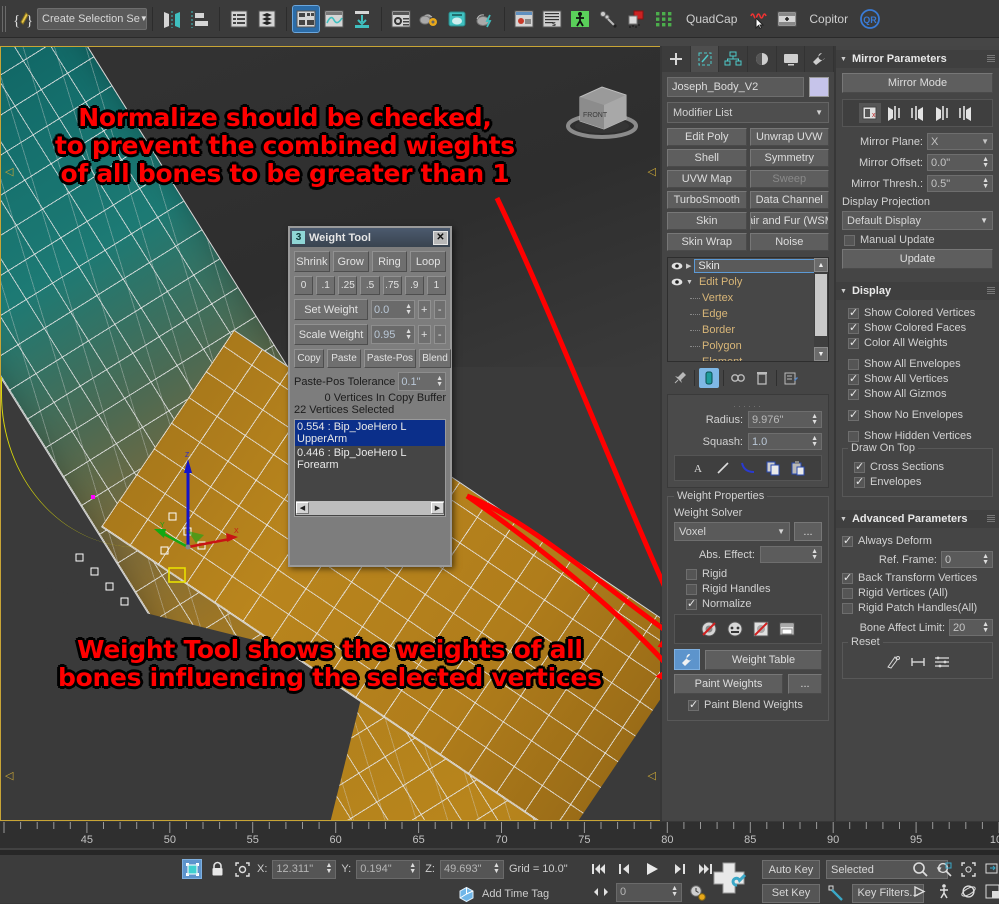 Image resolution: width=999 pixels, height=904 pixels. What do you see at coordinates (344, 358) in the screenshot?
I see `paste-button: Paste` at bounding box center [344, 358].